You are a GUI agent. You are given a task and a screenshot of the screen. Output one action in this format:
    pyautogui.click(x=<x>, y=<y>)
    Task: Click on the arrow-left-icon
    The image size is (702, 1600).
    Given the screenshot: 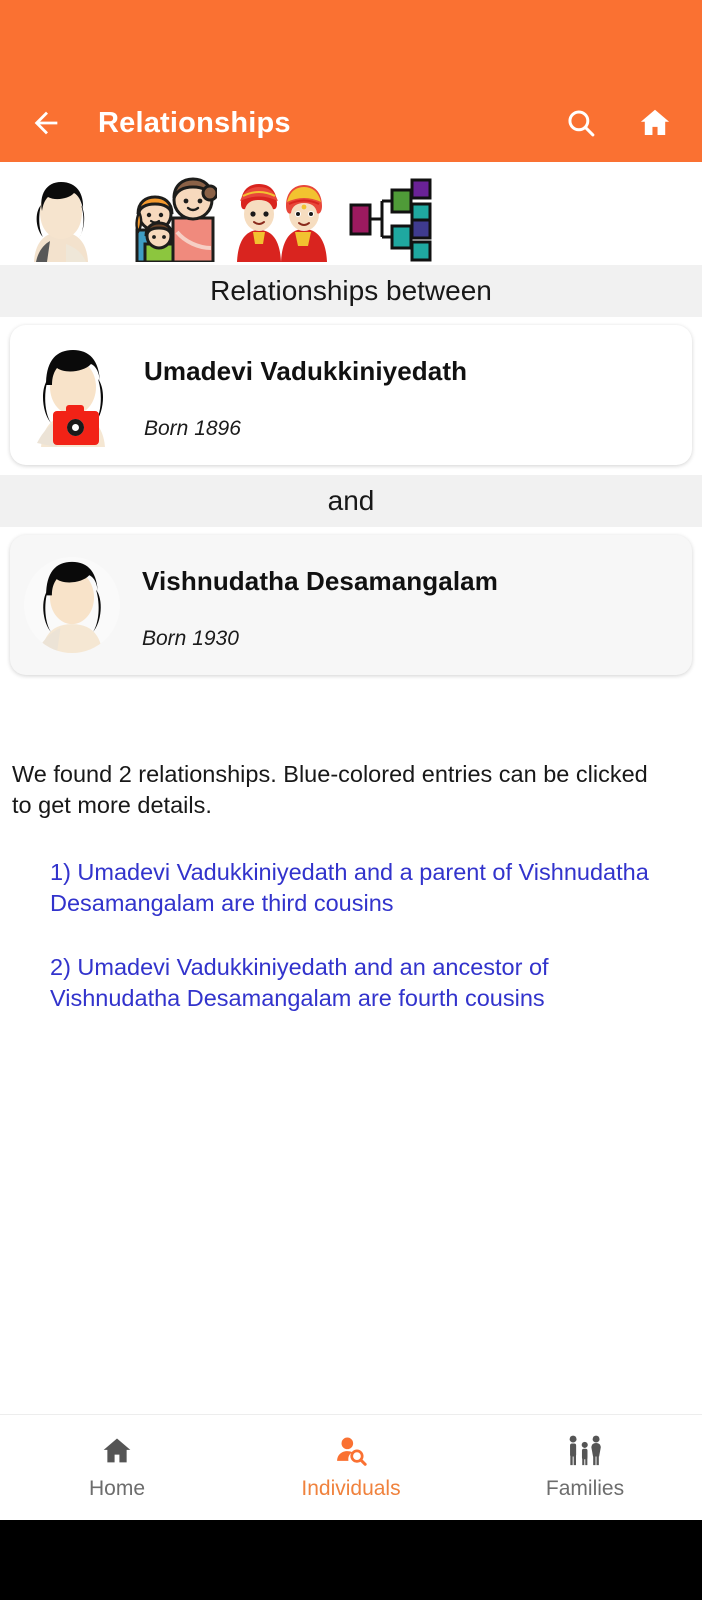 What is the action you would take?
    pyautogui.click(x=46, y=123)
    